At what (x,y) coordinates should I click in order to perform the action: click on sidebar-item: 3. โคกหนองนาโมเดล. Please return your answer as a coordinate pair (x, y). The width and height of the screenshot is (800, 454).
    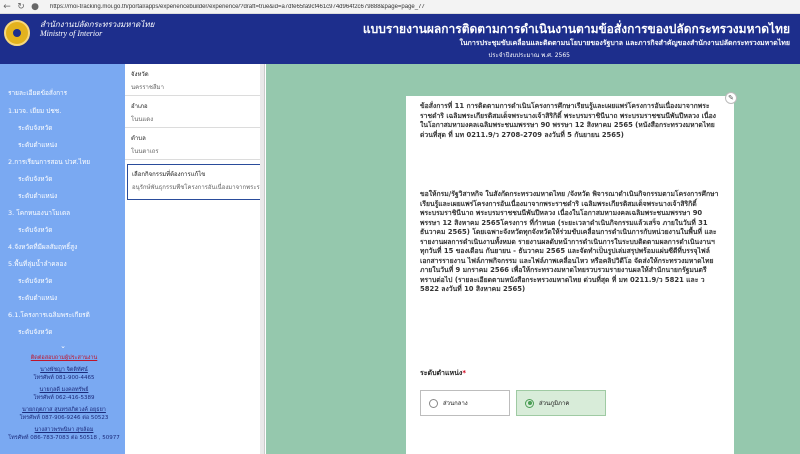
    Looking at the image, I should click on (66, 213).